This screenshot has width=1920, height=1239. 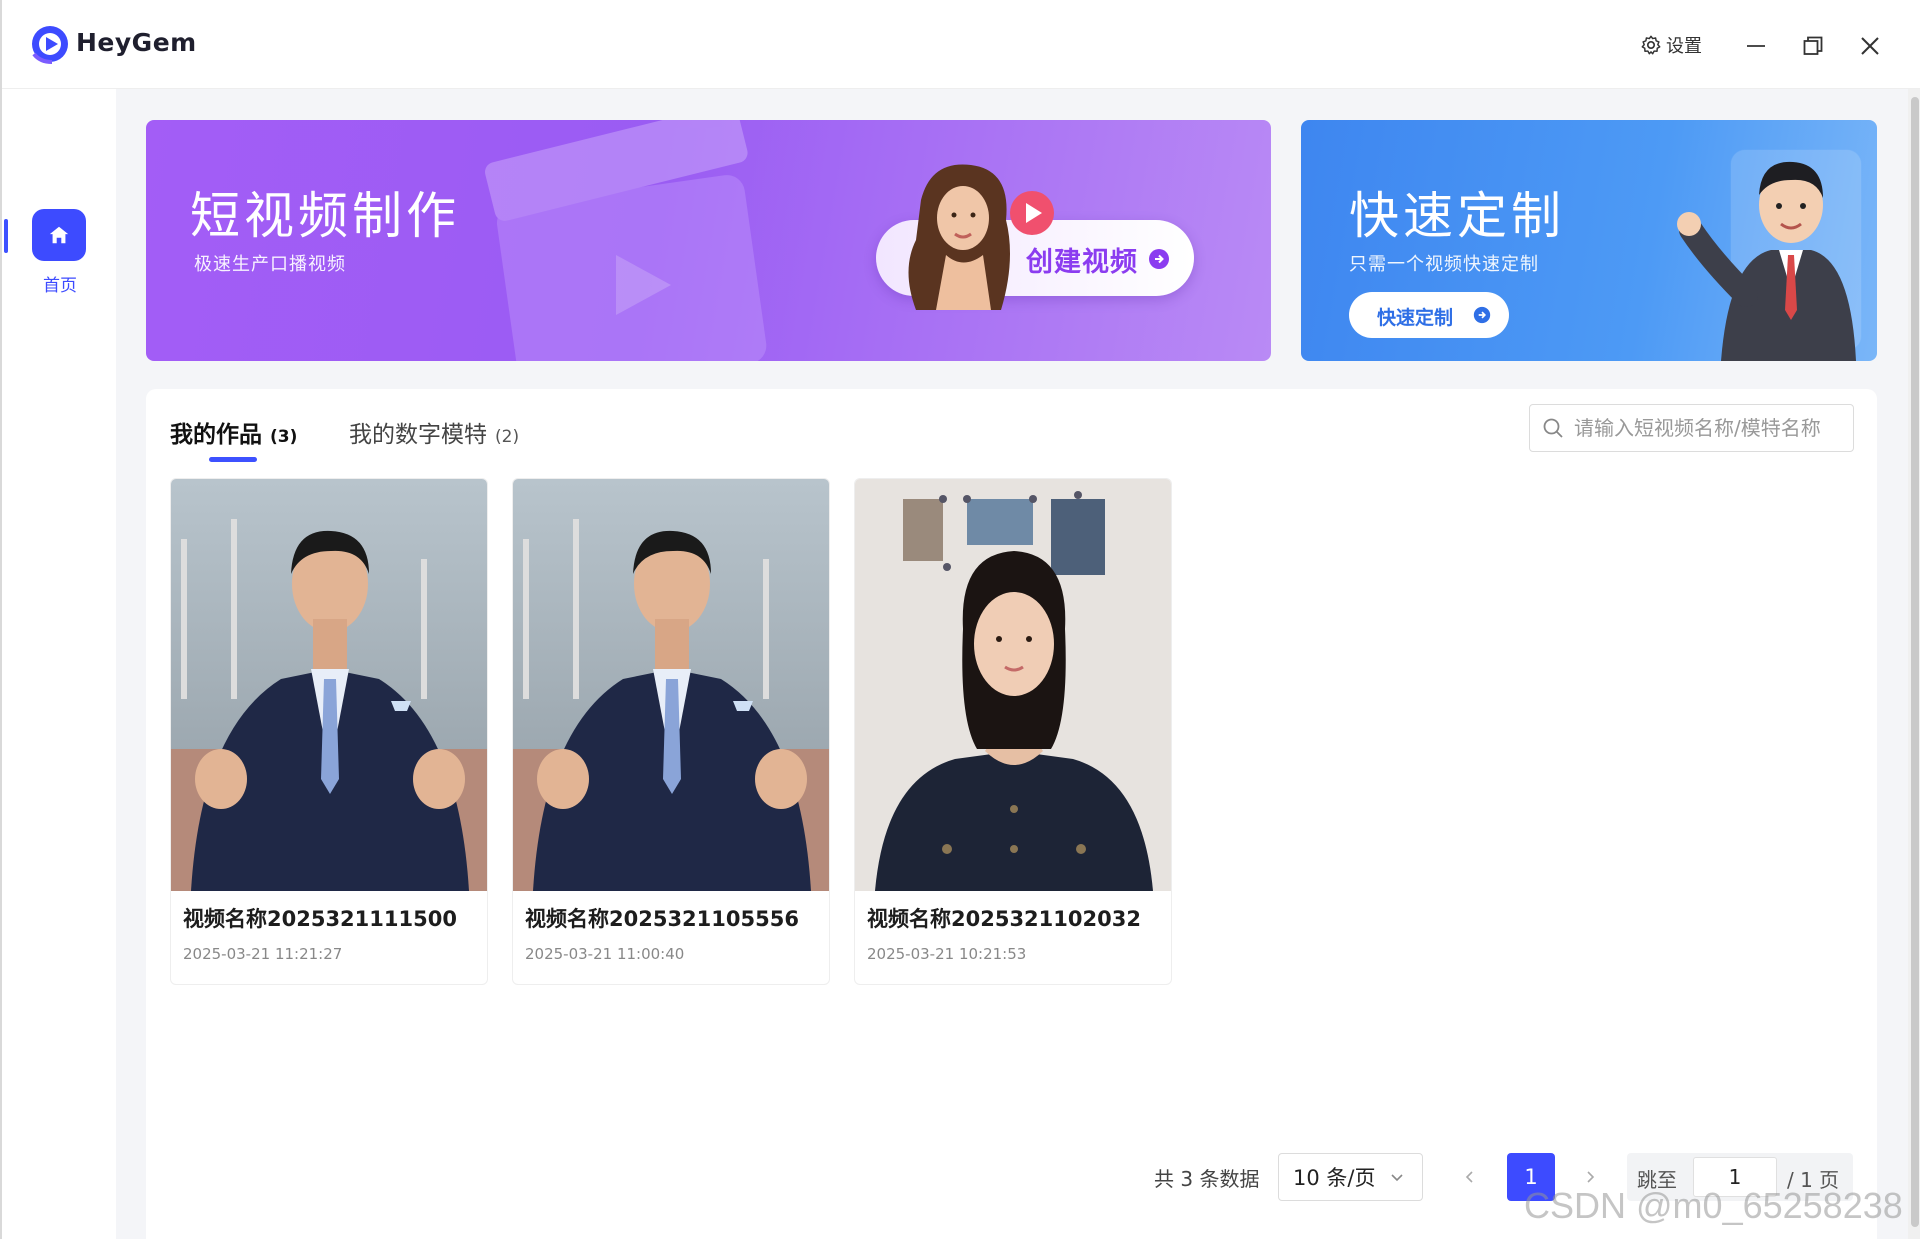 I want to click on title-bar: HeyGem 设置, so click(x=961, y=44).